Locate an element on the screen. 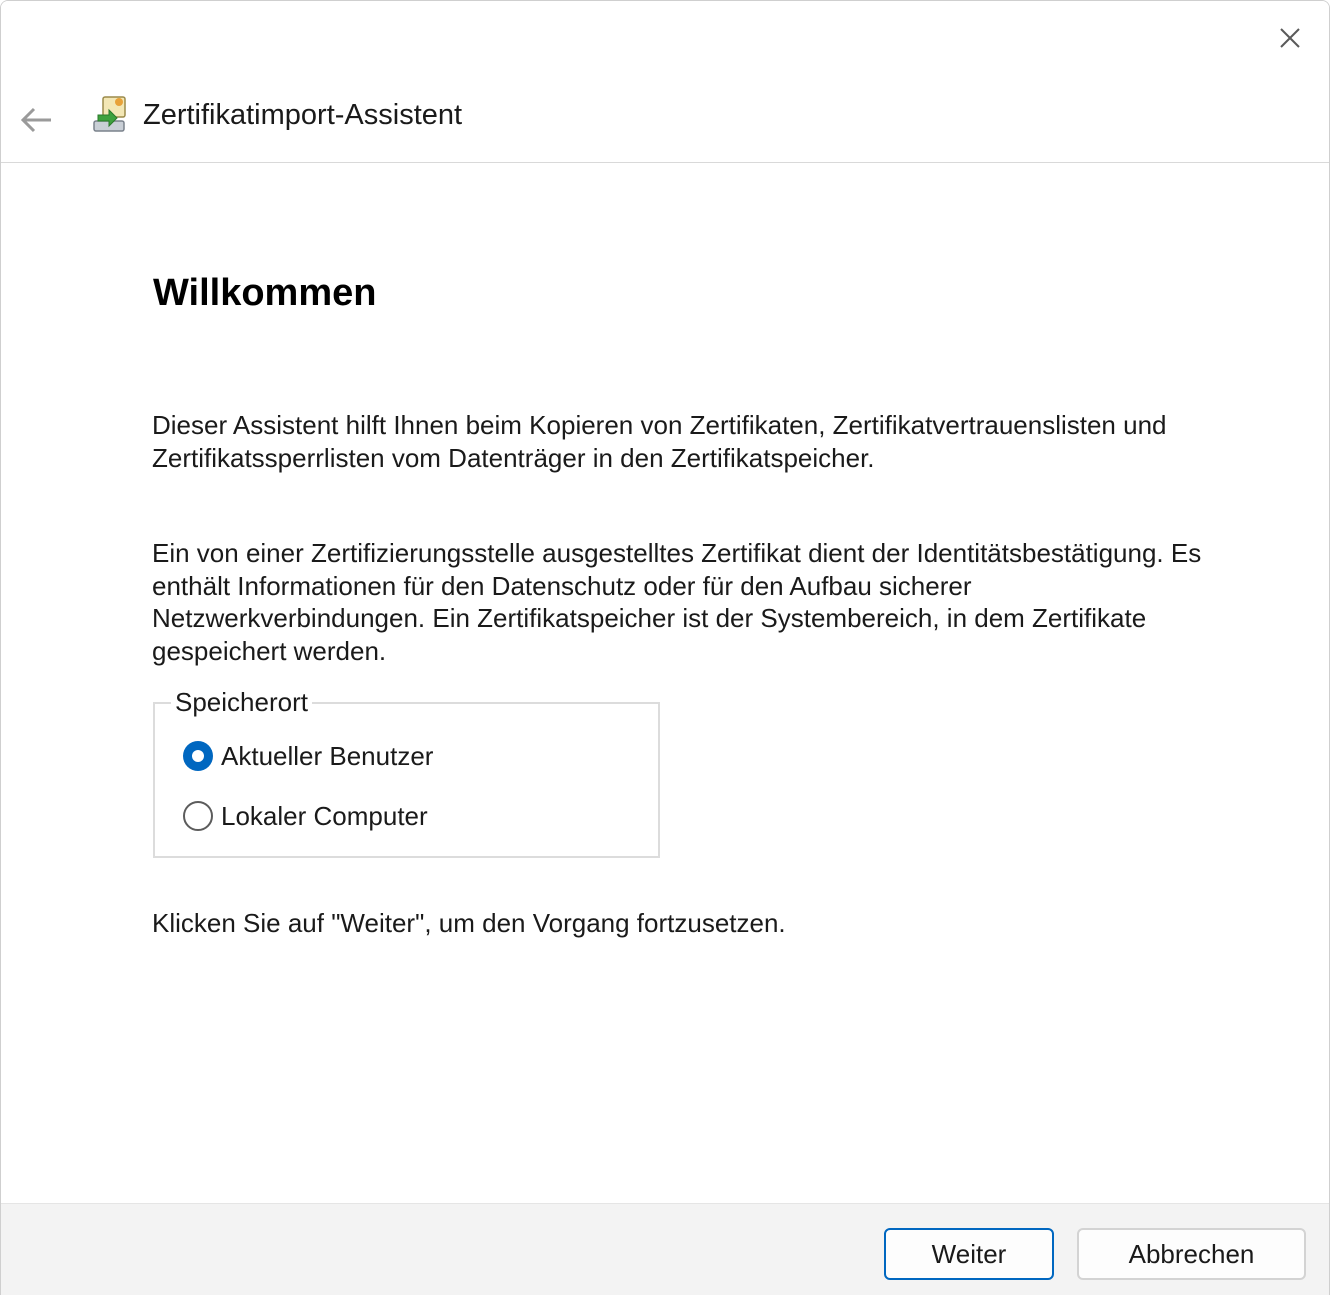 The height and width of the screenshot is (1295, 1330). back-button is located at coordinates (36, 120).